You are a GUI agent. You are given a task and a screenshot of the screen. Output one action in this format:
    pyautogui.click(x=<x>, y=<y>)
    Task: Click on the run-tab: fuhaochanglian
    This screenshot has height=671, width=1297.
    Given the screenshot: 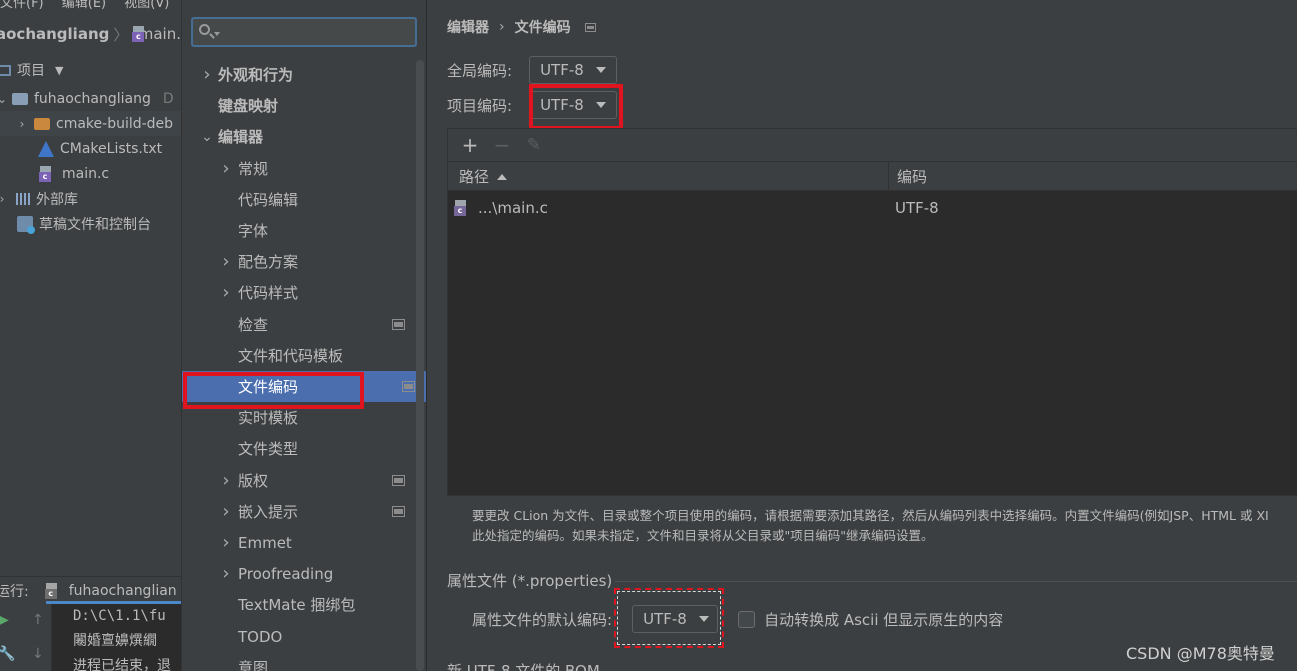 What is the action you would take?
    pyautogui.click(x=123, y=591)
    